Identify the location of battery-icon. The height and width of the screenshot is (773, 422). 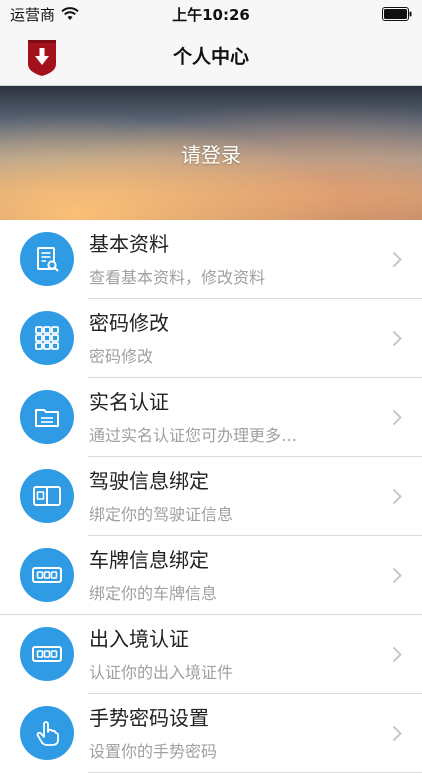
(397, 14).